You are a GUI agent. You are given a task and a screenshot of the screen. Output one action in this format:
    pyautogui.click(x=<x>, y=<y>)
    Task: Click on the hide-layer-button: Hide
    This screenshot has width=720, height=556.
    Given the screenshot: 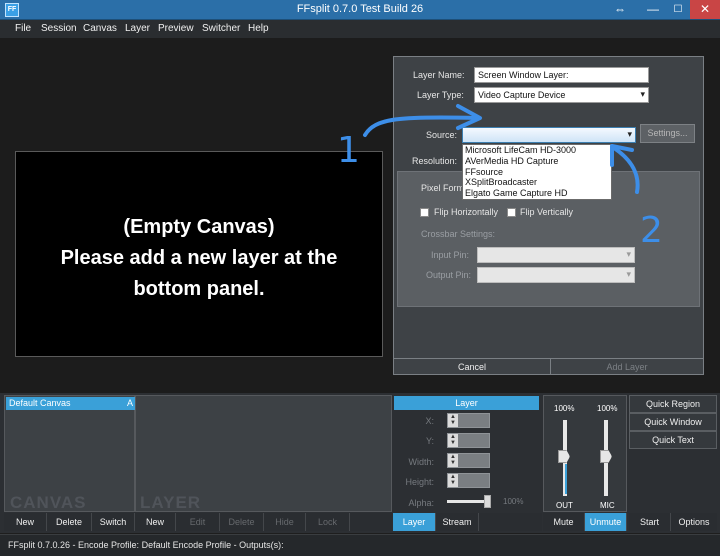 What is the action you would take?
    pyautogui.click(x=285, y=522)
    